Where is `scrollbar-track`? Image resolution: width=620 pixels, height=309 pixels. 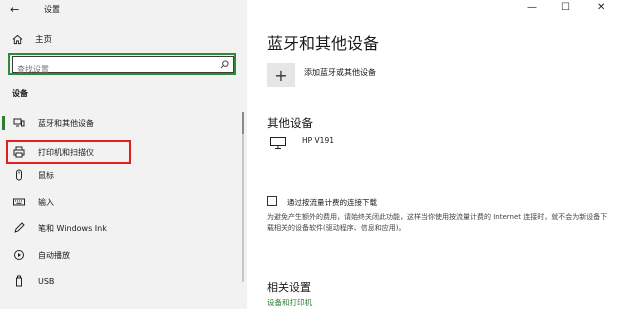 scrollbar-track is located at coordinates (243, 197).